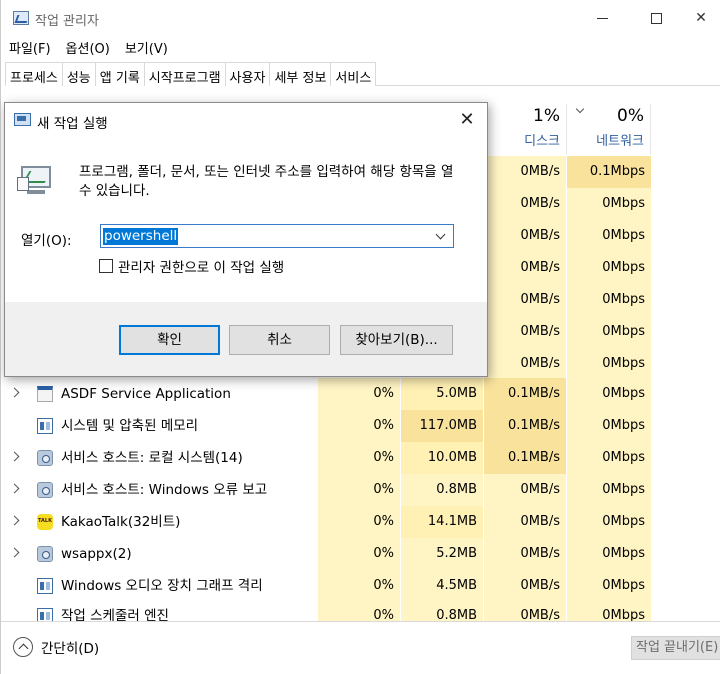 This screenshot has height=674, width=720. I want to click on tab-users: 사용자, so click(247, 74).